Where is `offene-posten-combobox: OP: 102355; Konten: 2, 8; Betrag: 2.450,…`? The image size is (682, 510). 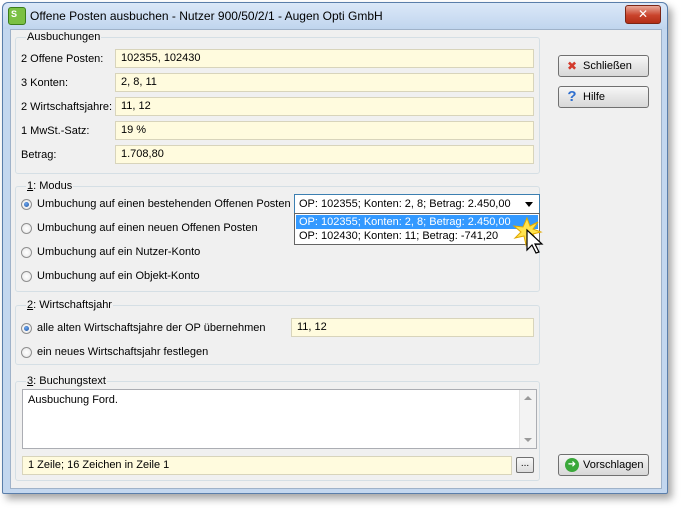 offene-posten-combobox: OP: 102355; Konten: 2, 8; Betrag: 2.450,… is located at coordinates (417, 204).